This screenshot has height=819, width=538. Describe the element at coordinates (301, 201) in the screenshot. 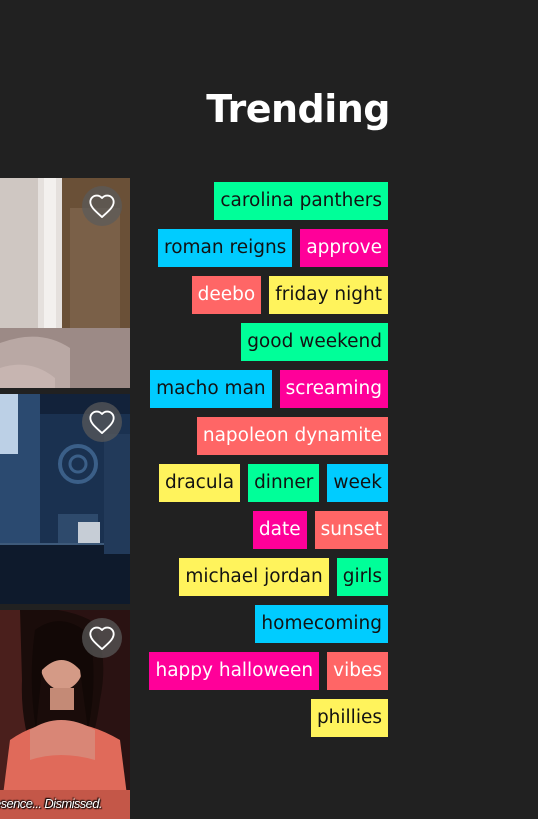

I see `tag-carolina-panthers: carolina panthers` at that location.